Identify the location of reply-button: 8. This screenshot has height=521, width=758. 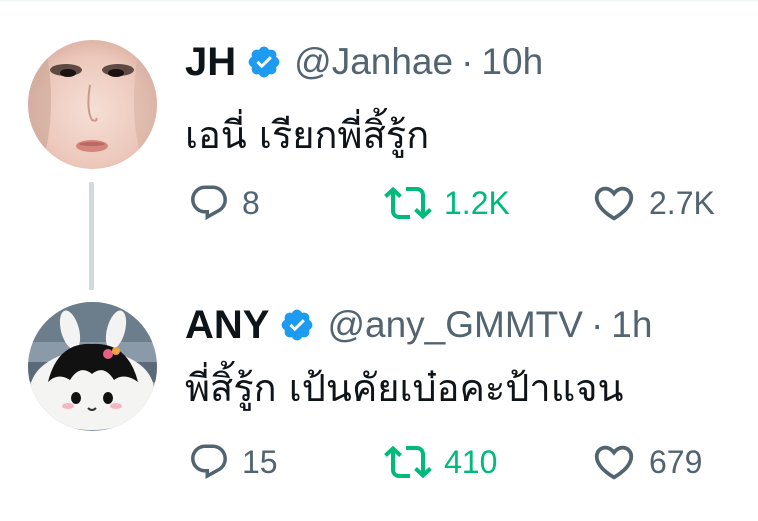
(224, 203).